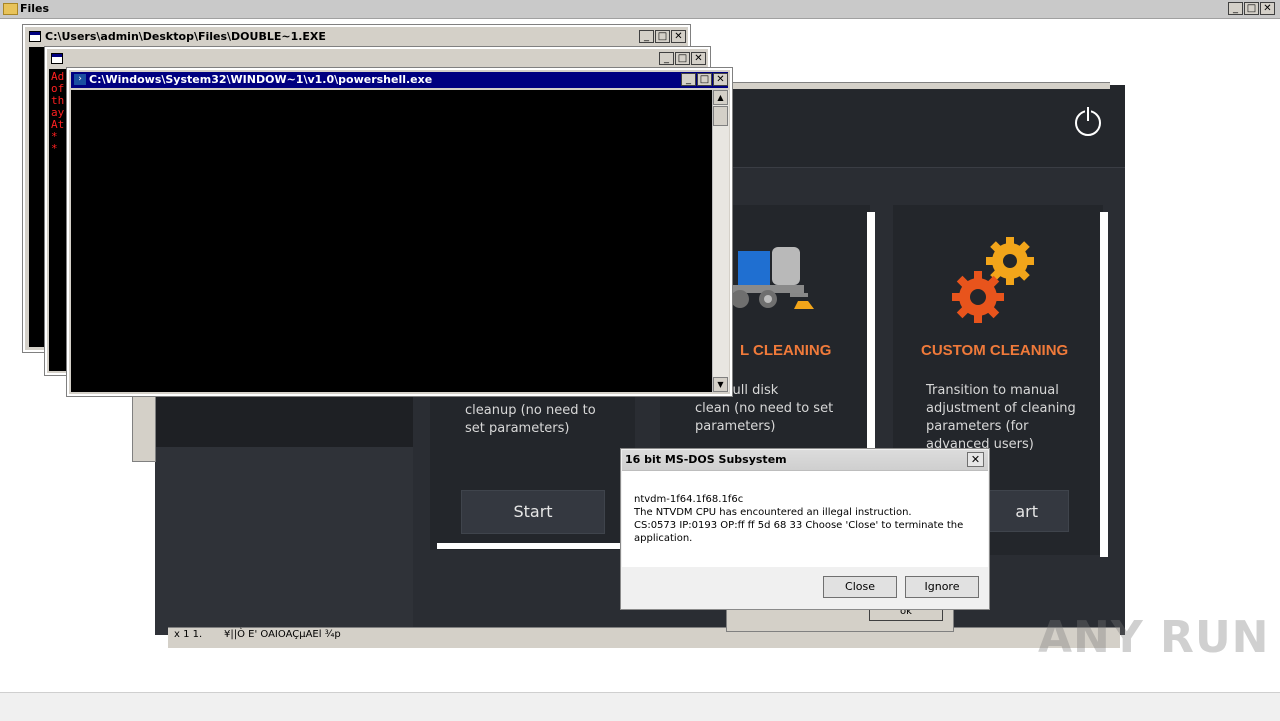 The width and height of the screenshot is (1280, 721). What do you see at coordinates (706, 459) in the screenshot?
I see `dialog-title: 16 bit MS-DOS Subsystem` at bounding box center [706, 459].